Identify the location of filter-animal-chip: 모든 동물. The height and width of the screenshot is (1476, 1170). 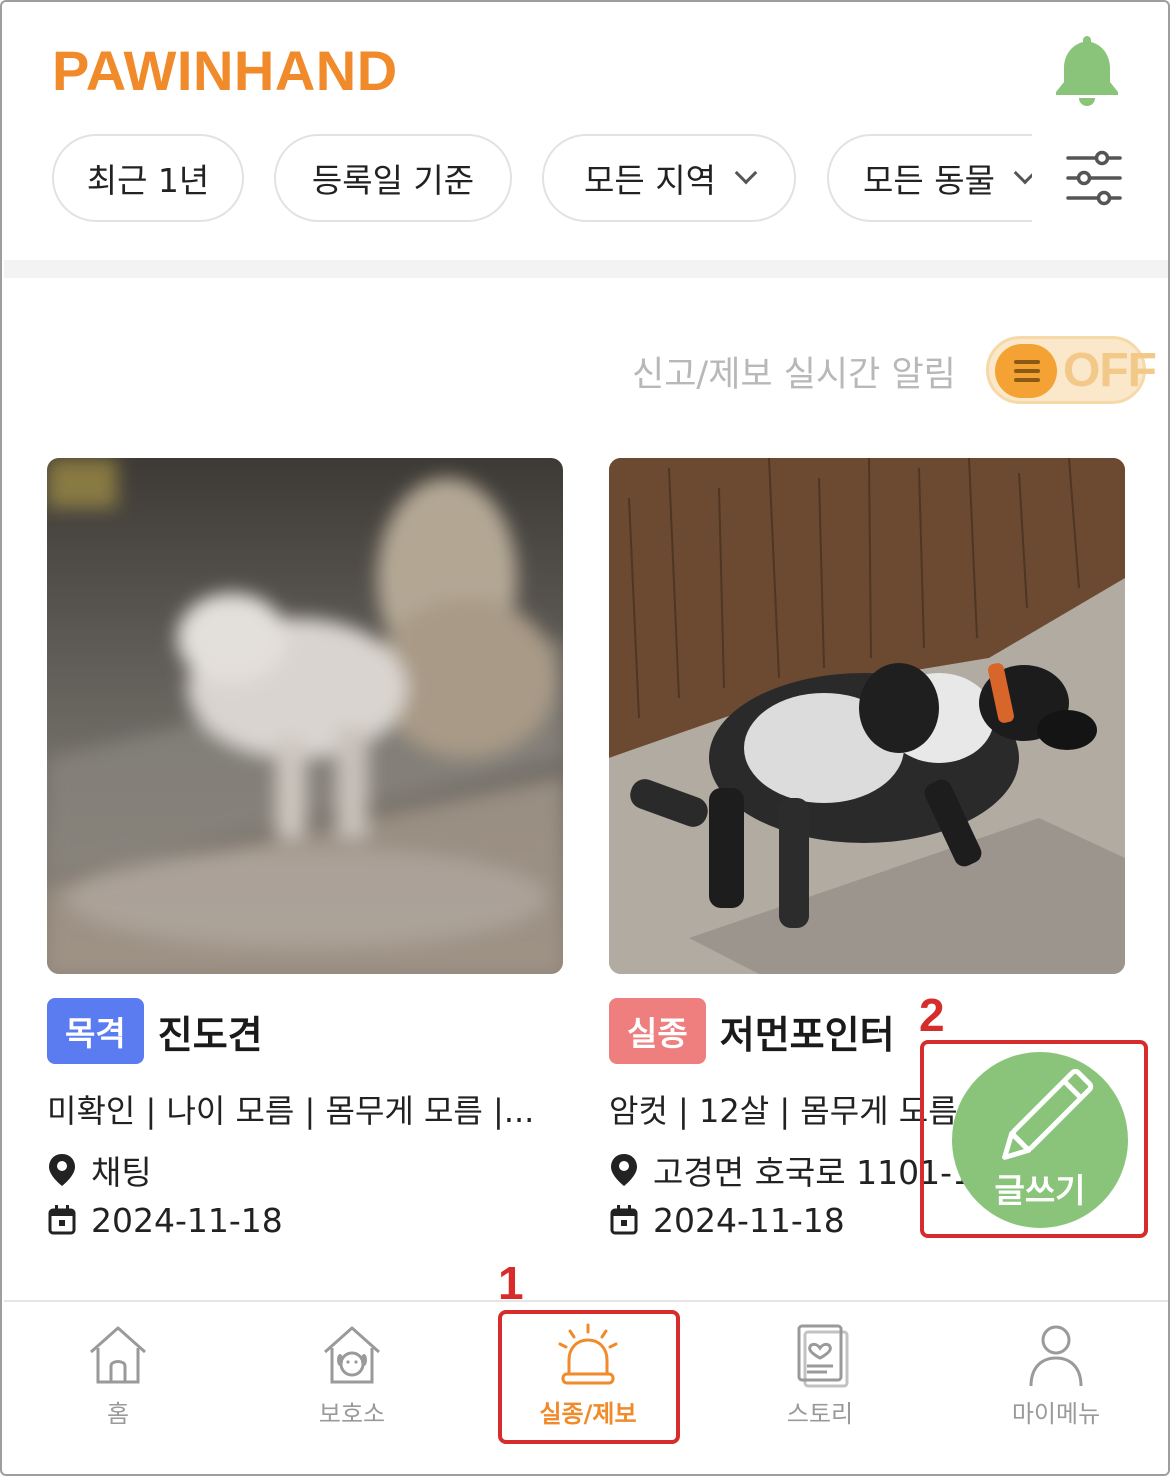
(929, 178).